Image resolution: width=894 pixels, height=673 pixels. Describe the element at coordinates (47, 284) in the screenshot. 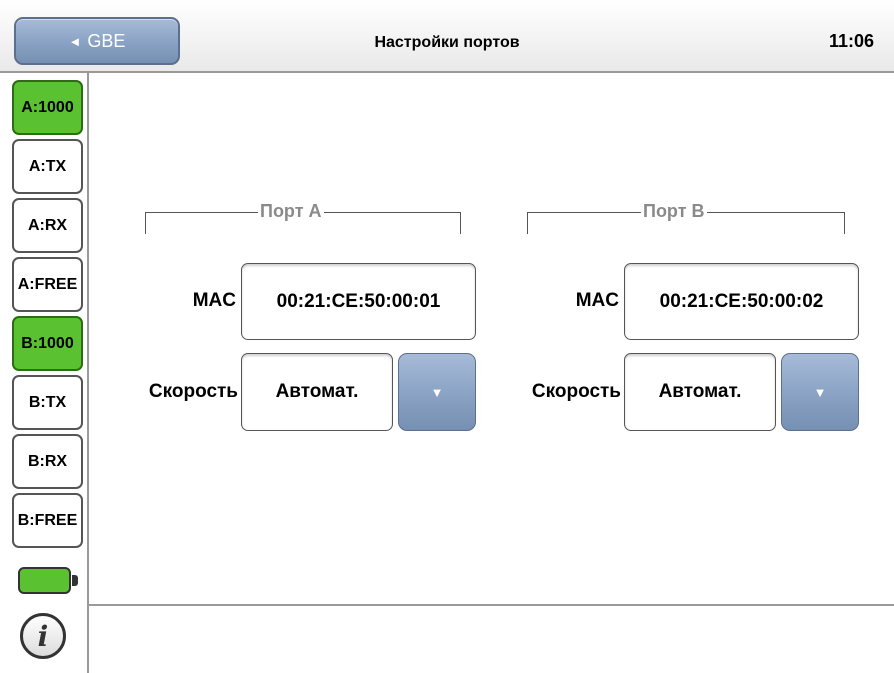

I see `sidebar-item-a-free: A:FREE` at that location.